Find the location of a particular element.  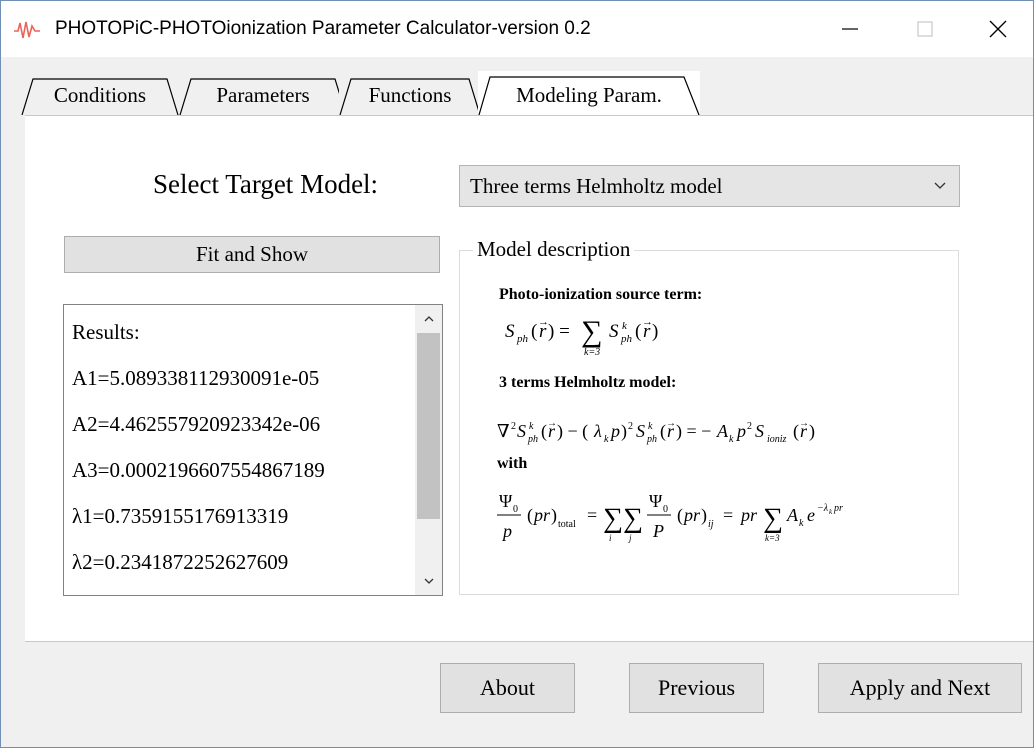

formula-with: with is located at coordinates (512, 463).